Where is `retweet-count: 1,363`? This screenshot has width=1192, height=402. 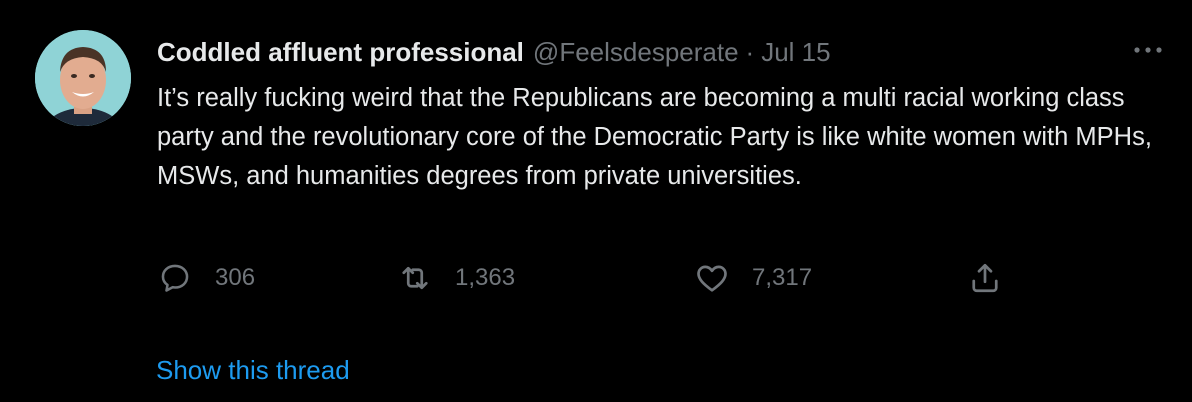 retweet-count: 1,363 is located at coordinates (485, 277).